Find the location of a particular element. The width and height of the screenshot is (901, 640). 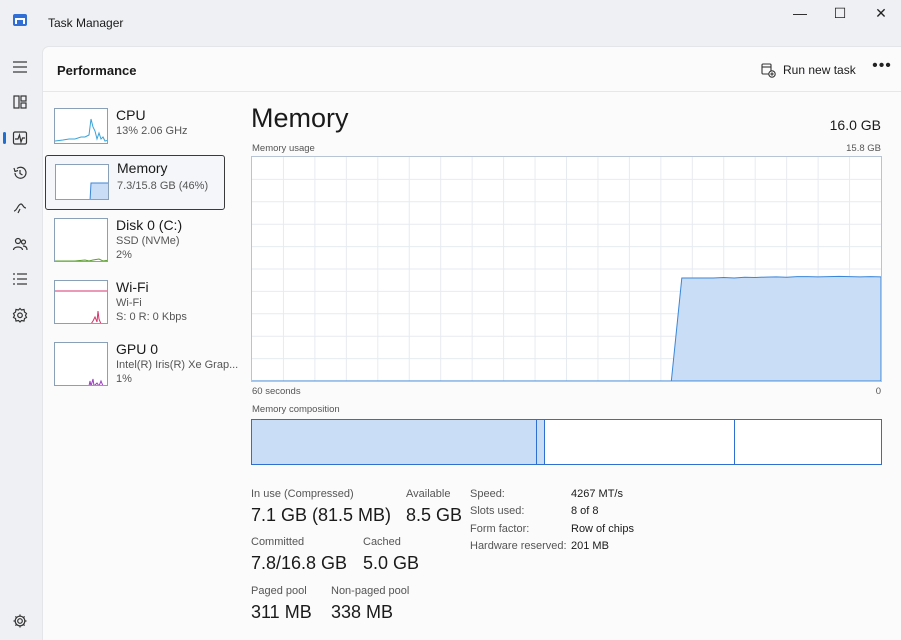

minimize-button: — is located at coordinates (800, 14).